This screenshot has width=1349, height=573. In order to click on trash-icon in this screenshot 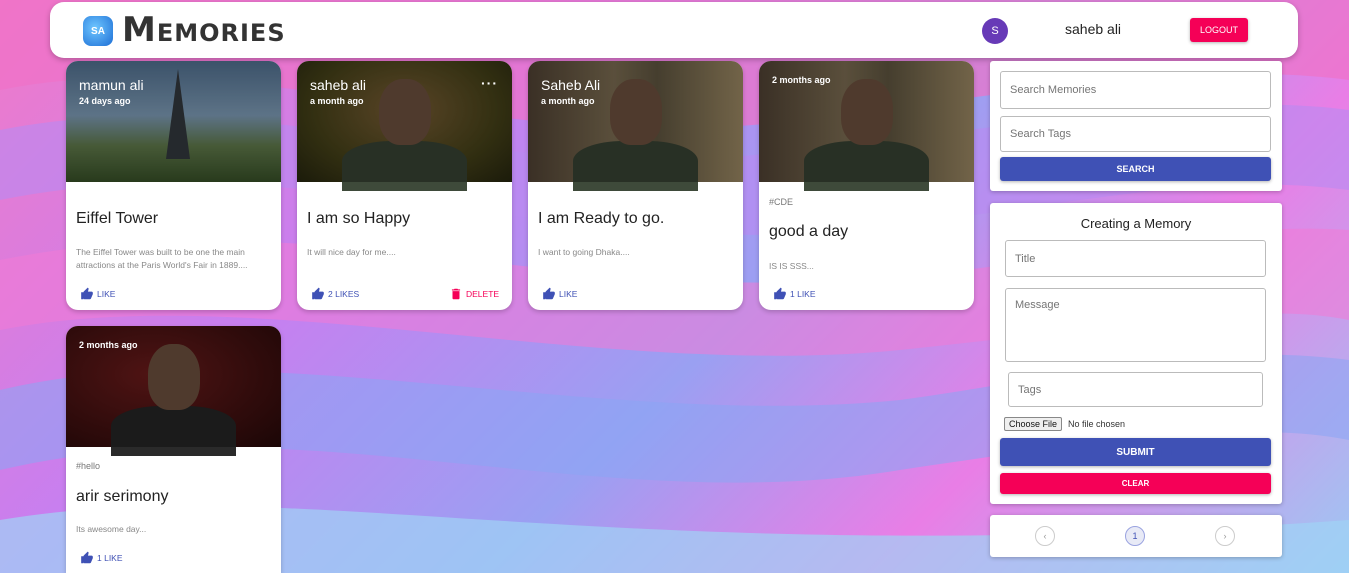, I will do `click(456, 294)`.